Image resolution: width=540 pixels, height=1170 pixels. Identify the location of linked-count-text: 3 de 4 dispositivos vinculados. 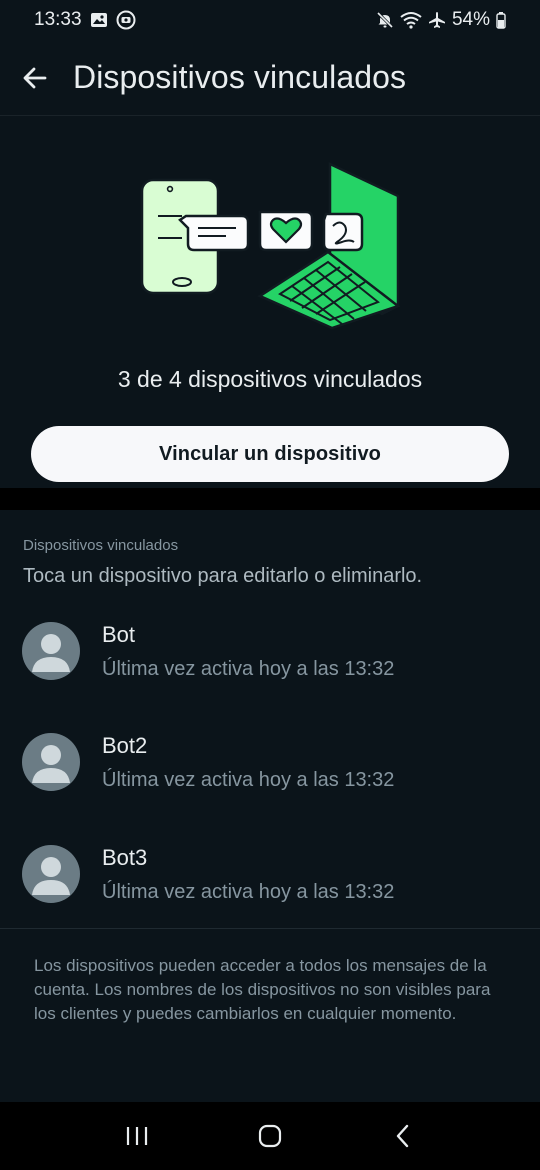
(270, 379).